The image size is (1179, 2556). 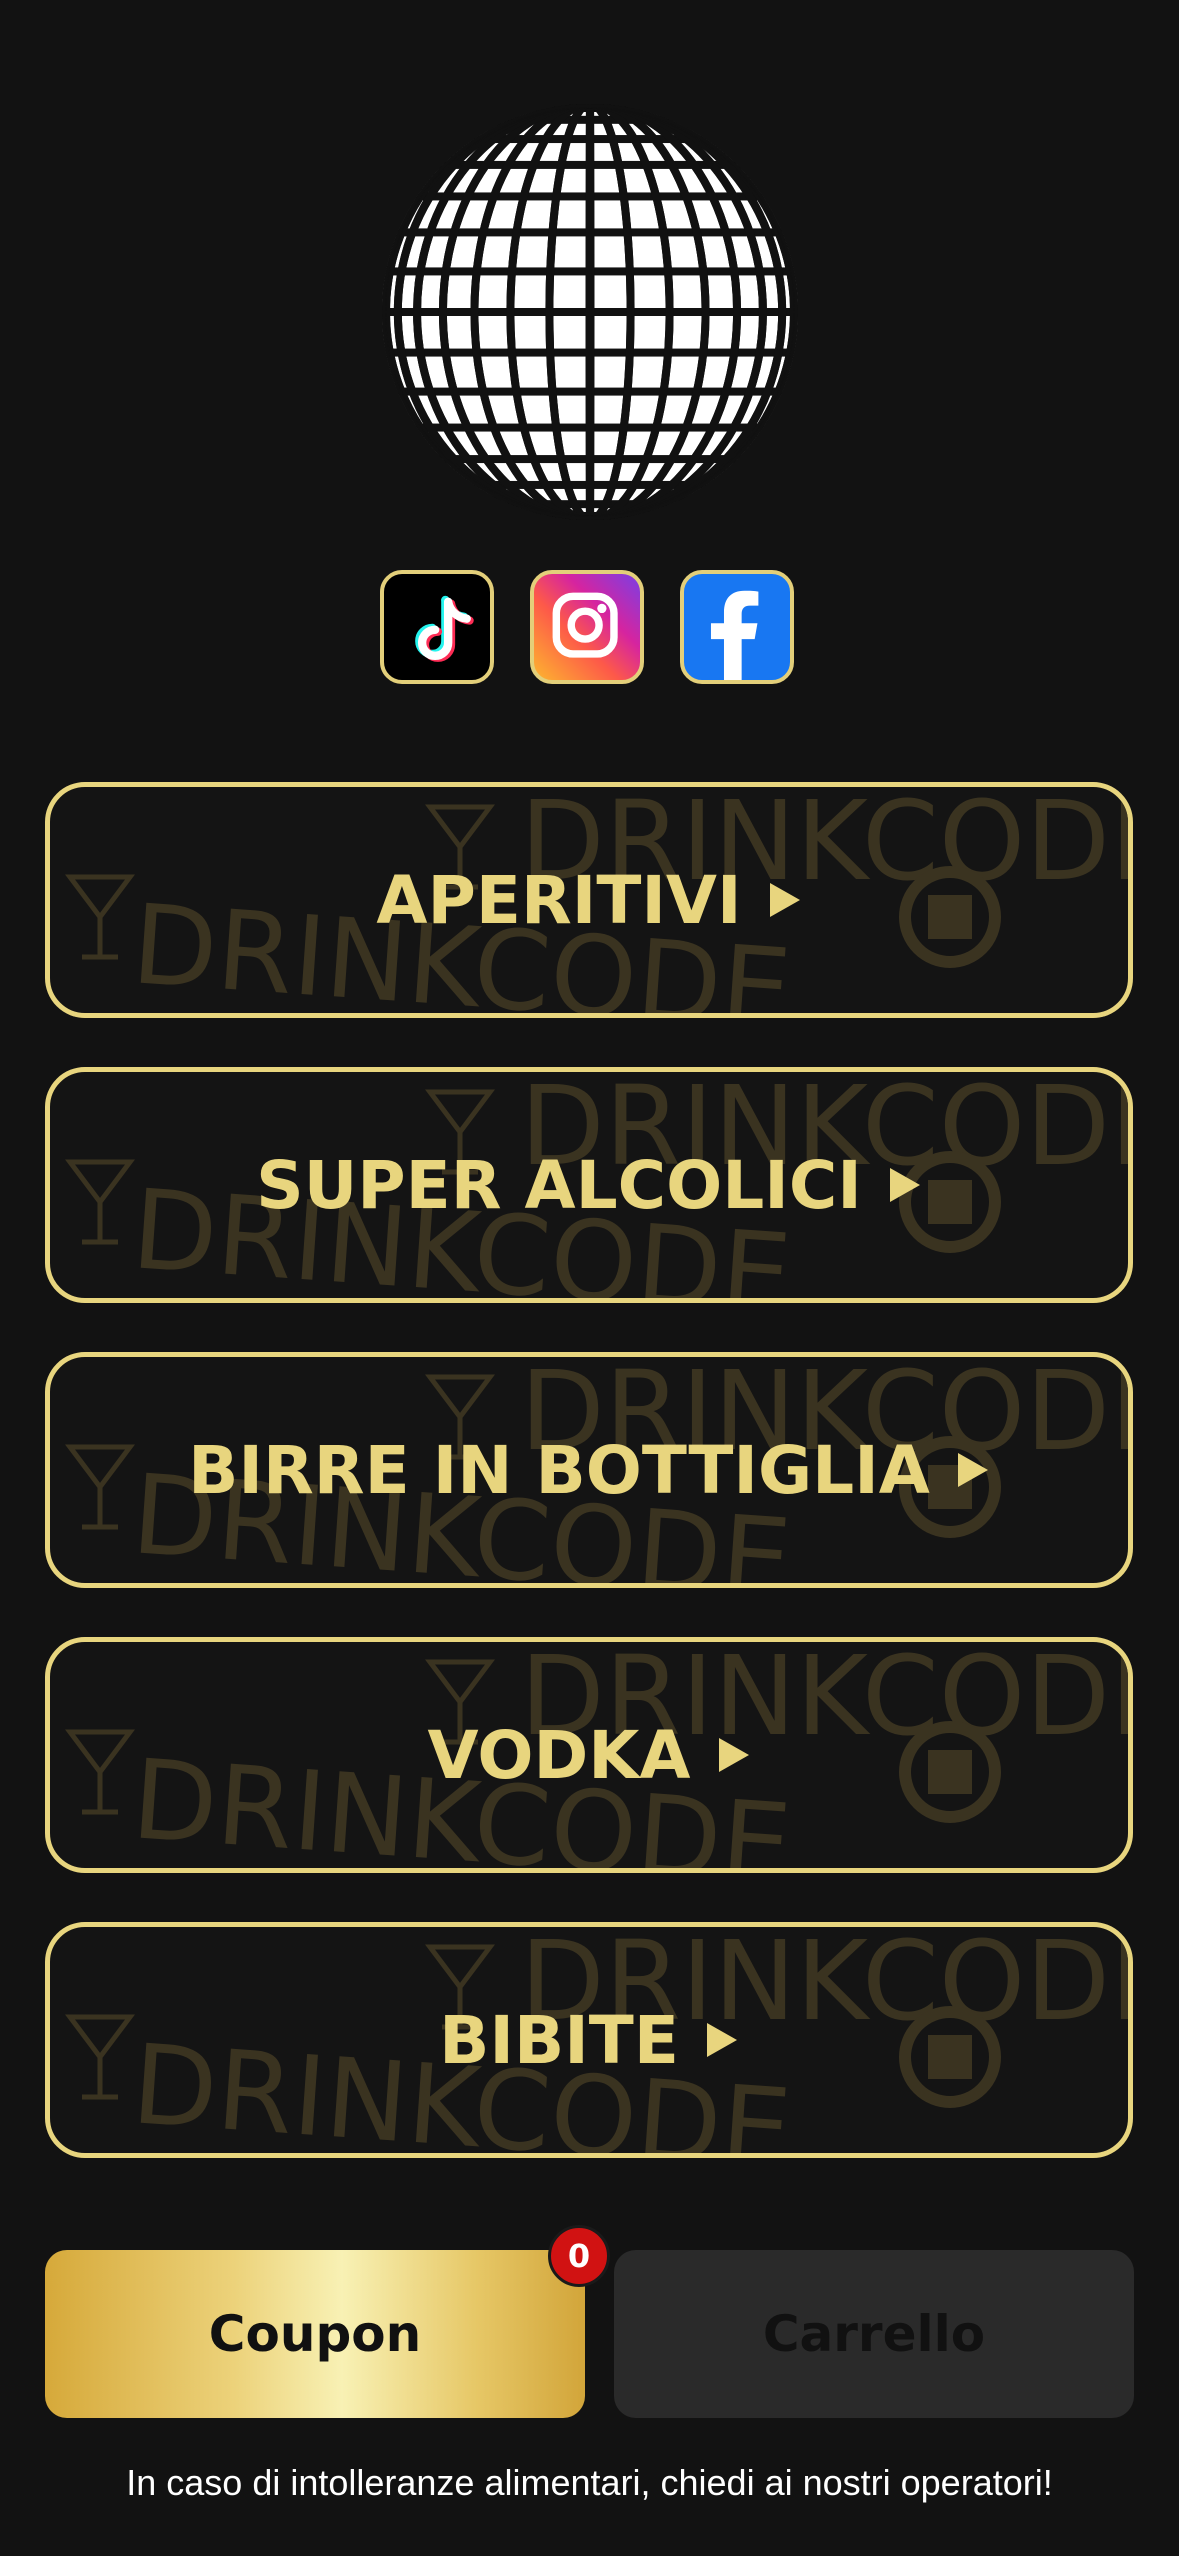 What do you see at coordinates (587, 627) in the screenshot?
I see `instagram-icon` at bounding box center [587, 627].